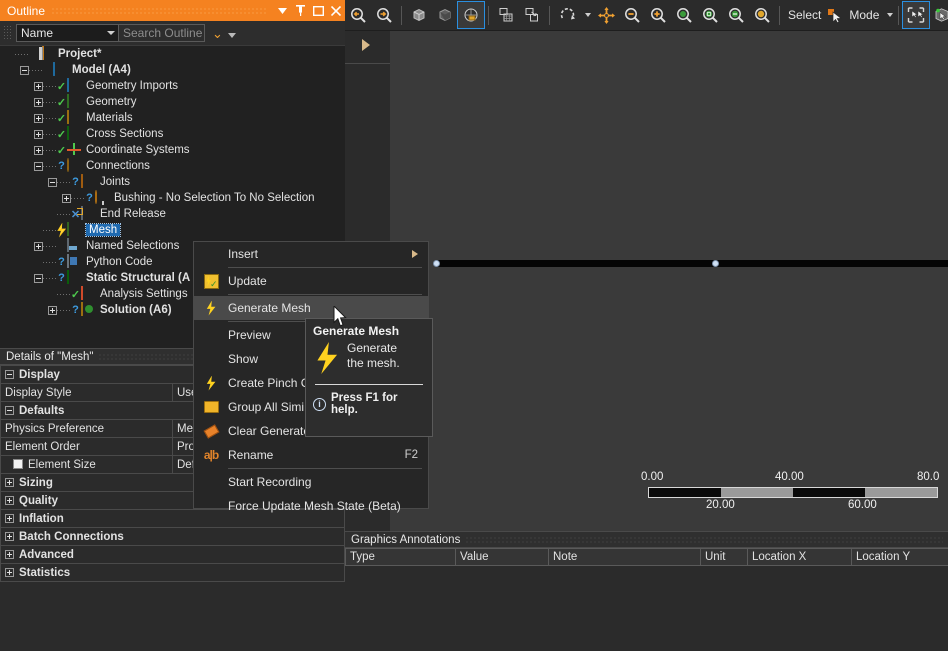 The width and height of the screenshot is (948, 651). What do you see at coordinates (419, 15) in the screenshot?
I see `wireframe-cube-icon` at bounding box center [419, 15].